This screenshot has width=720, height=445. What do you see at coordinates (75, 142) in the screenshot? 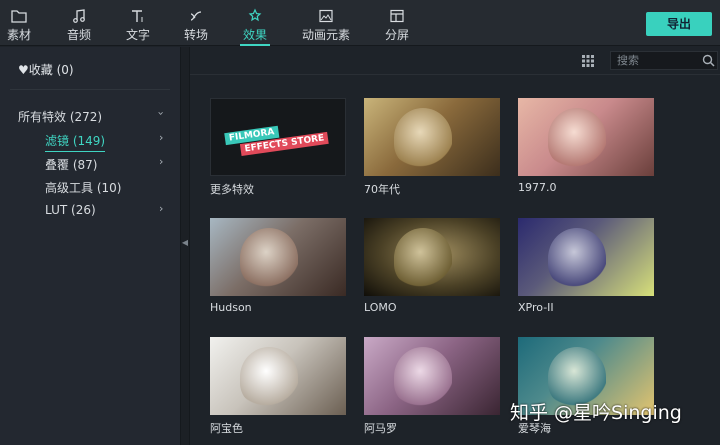
I see `category-filters: 滤镜 (149)` at bounding box center [75, 142].